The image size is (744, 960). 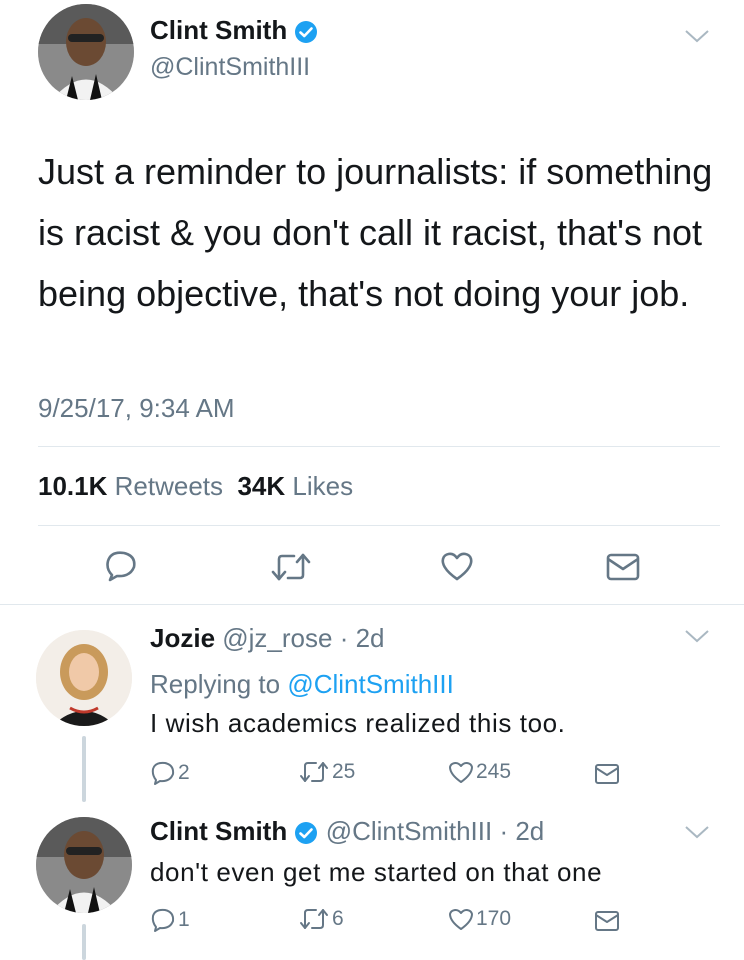 I want to click on like-count: 170, so click(x=494, y=918).